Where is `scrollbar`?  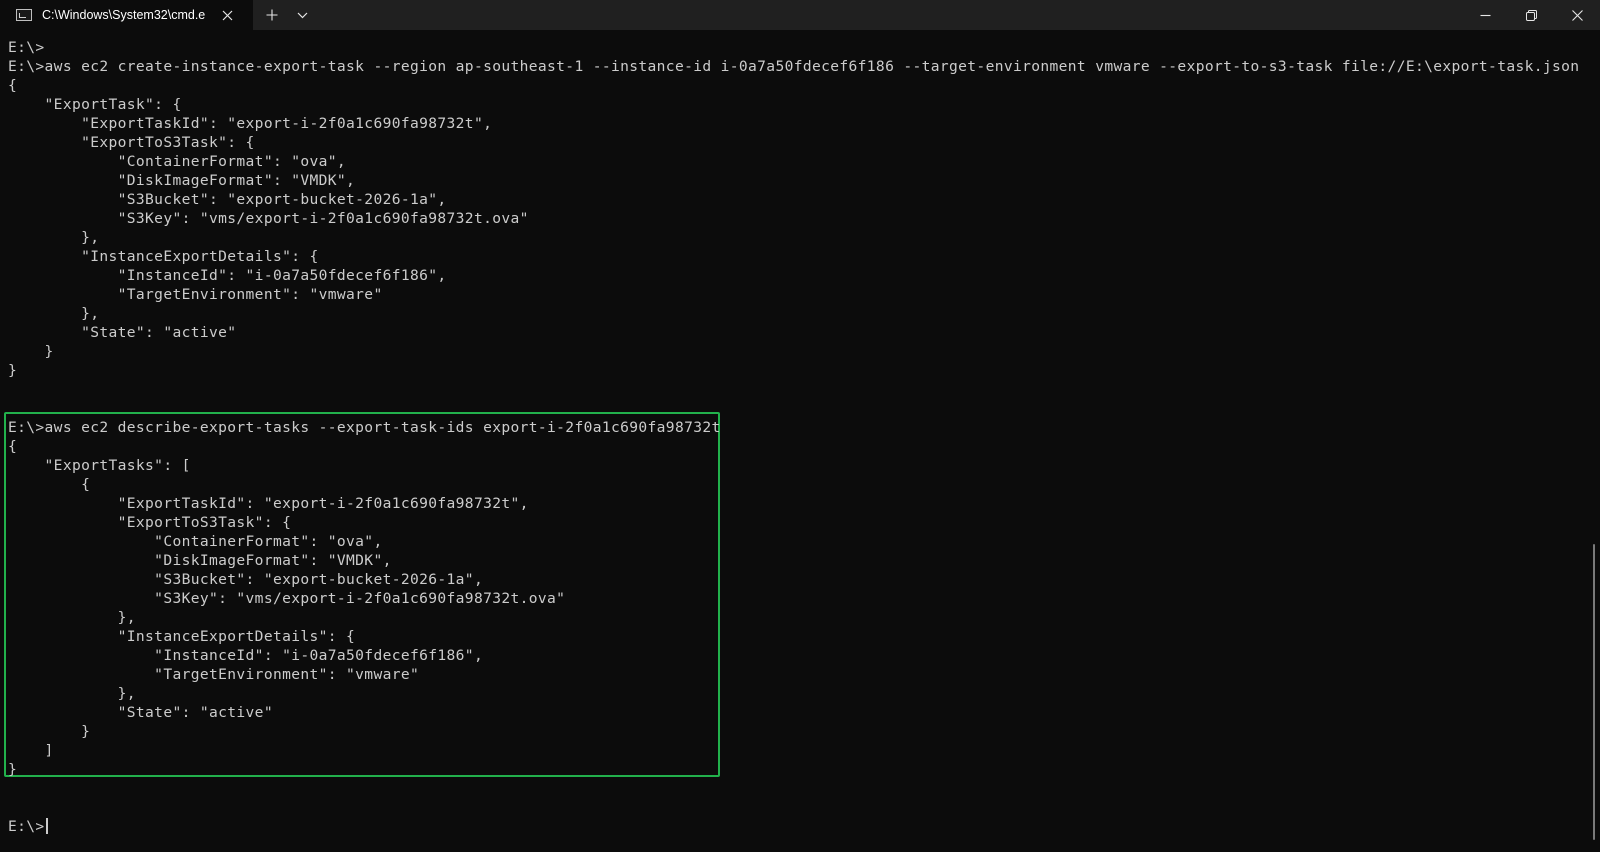 scrollbar is located at coordinates (1594, 441).